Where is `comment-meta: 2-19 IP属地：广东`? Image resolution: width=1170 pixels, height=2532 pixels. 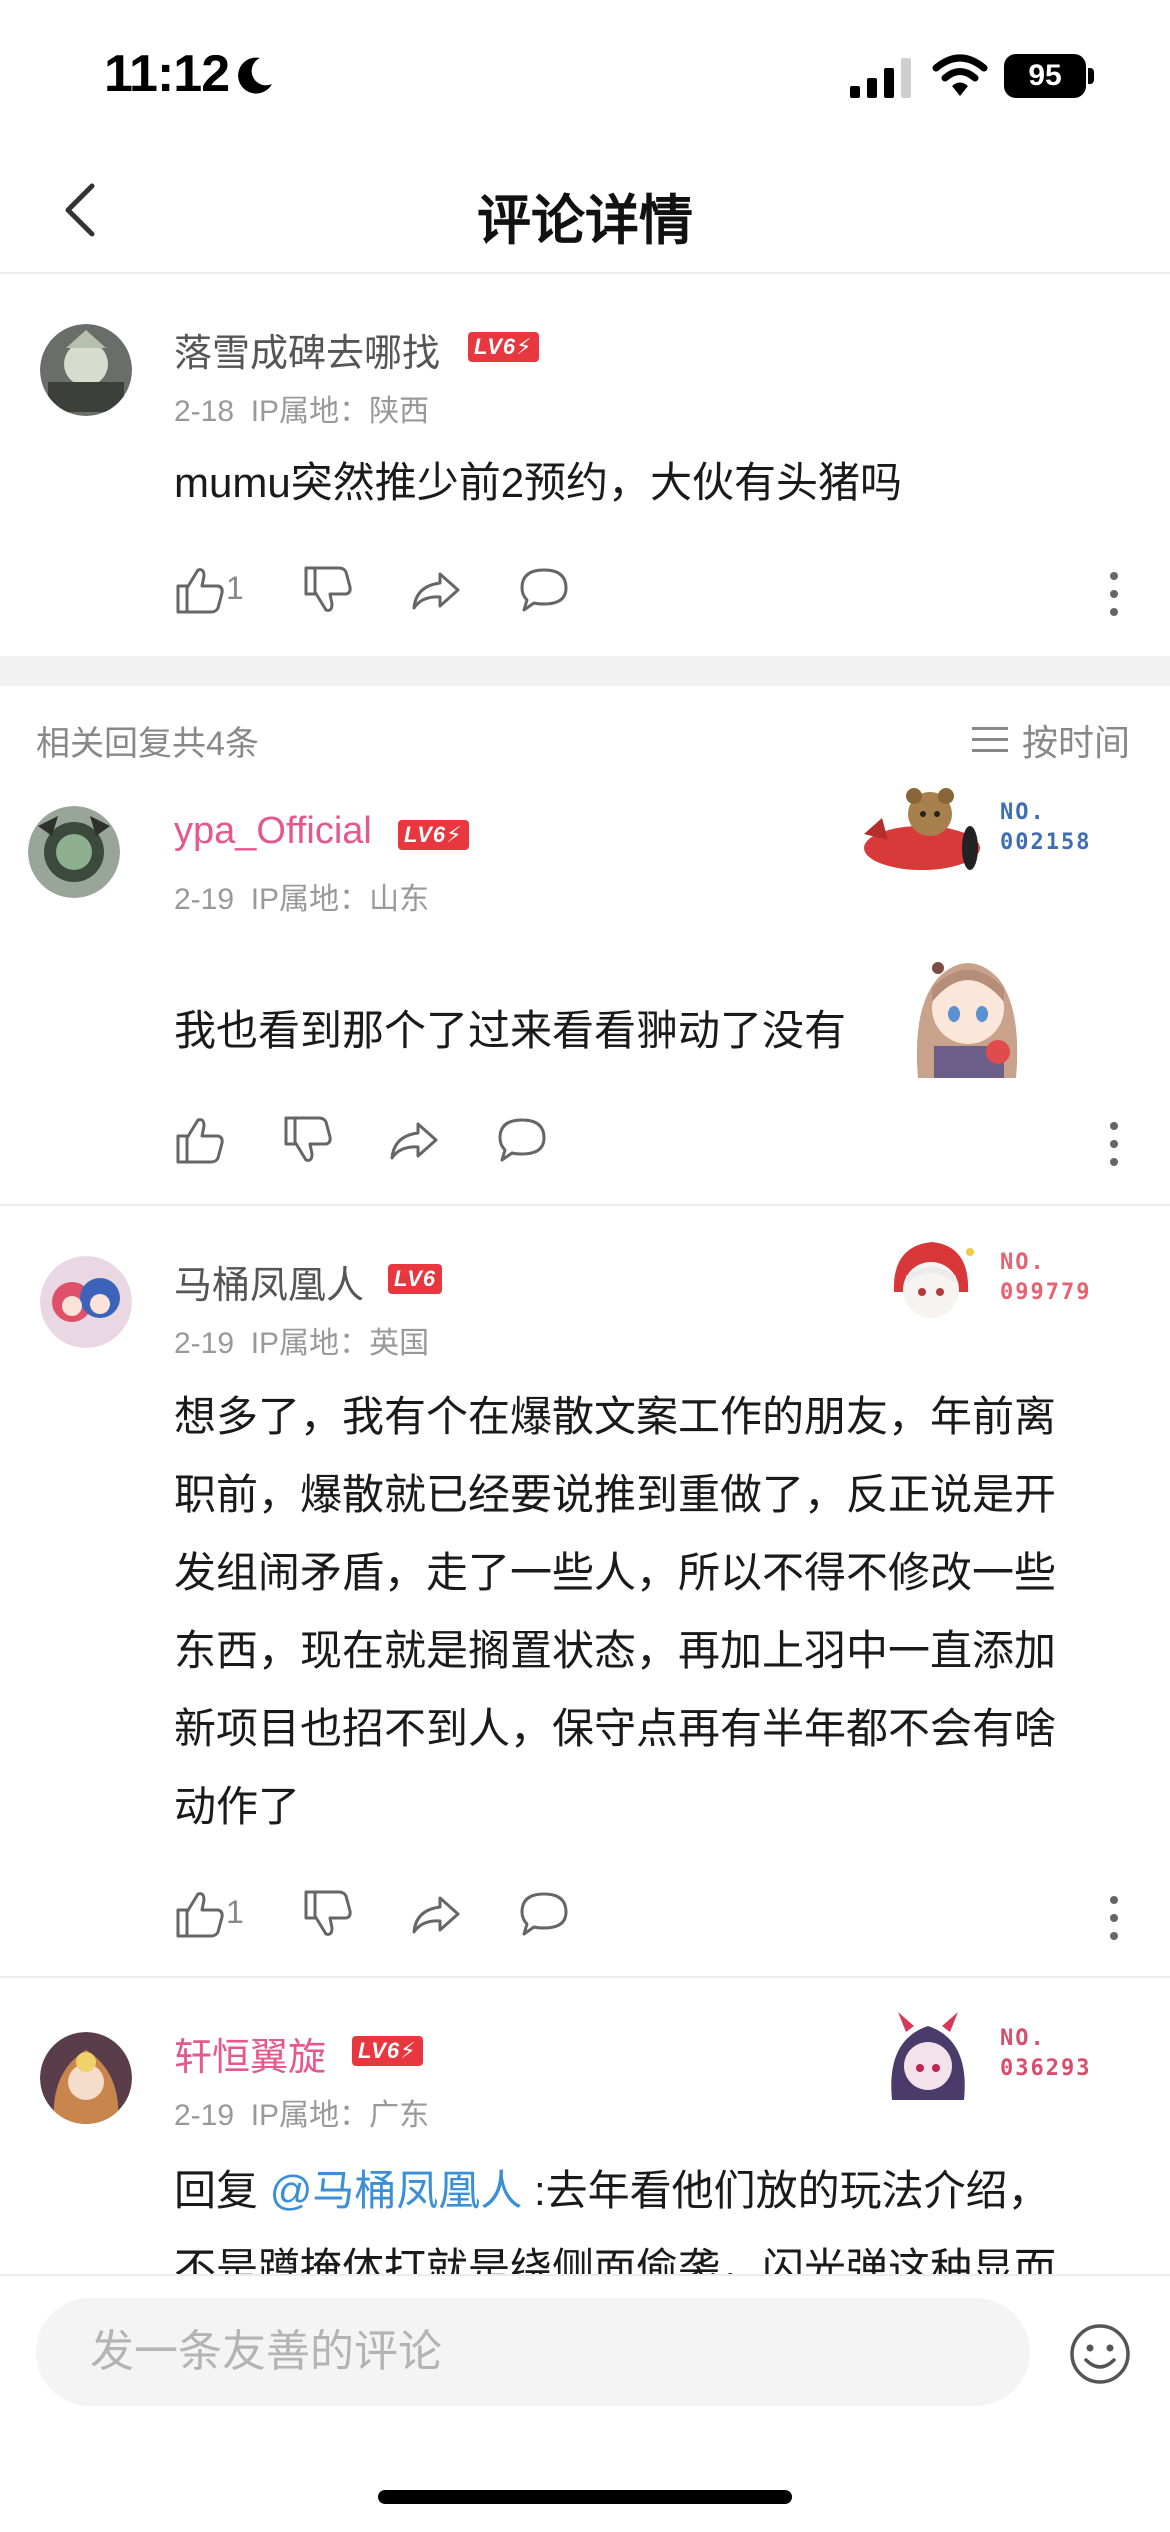
comment-meta: 2-19 IP属地：广东 is located at coordinates (301, 2112).